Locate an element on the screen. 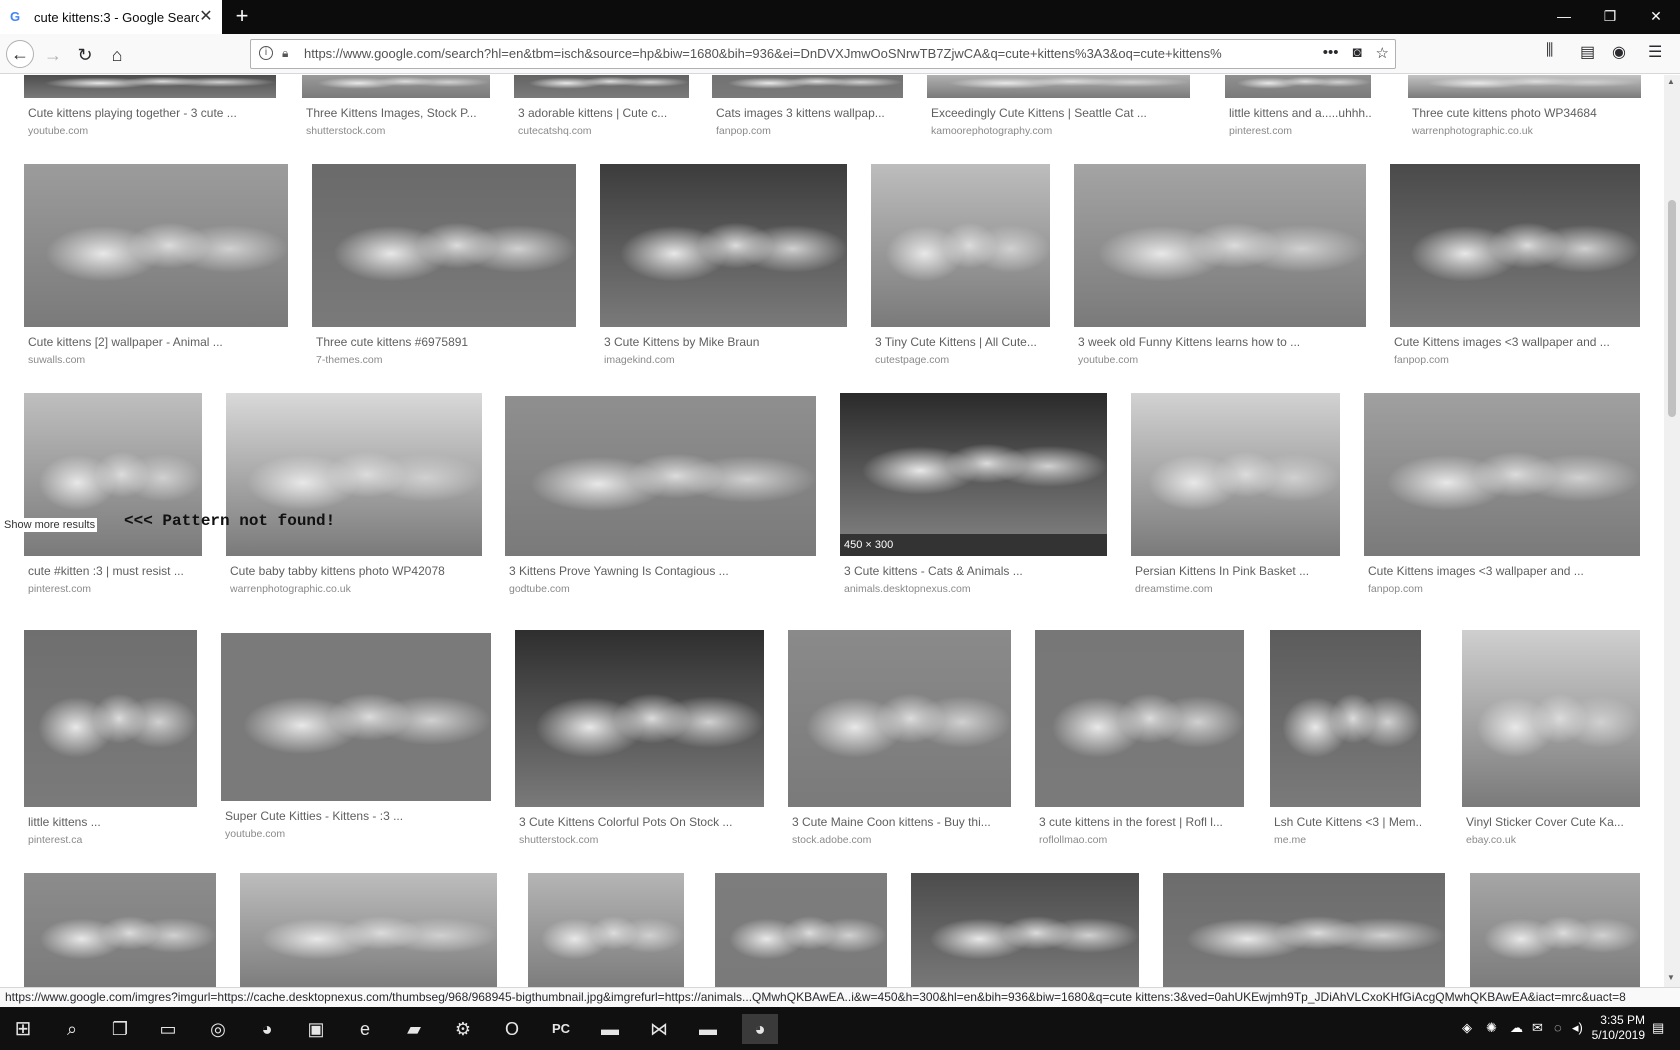 The image size is (1680, 1050). image-source-domain: godtube.com is located at coordinates (662, 589).